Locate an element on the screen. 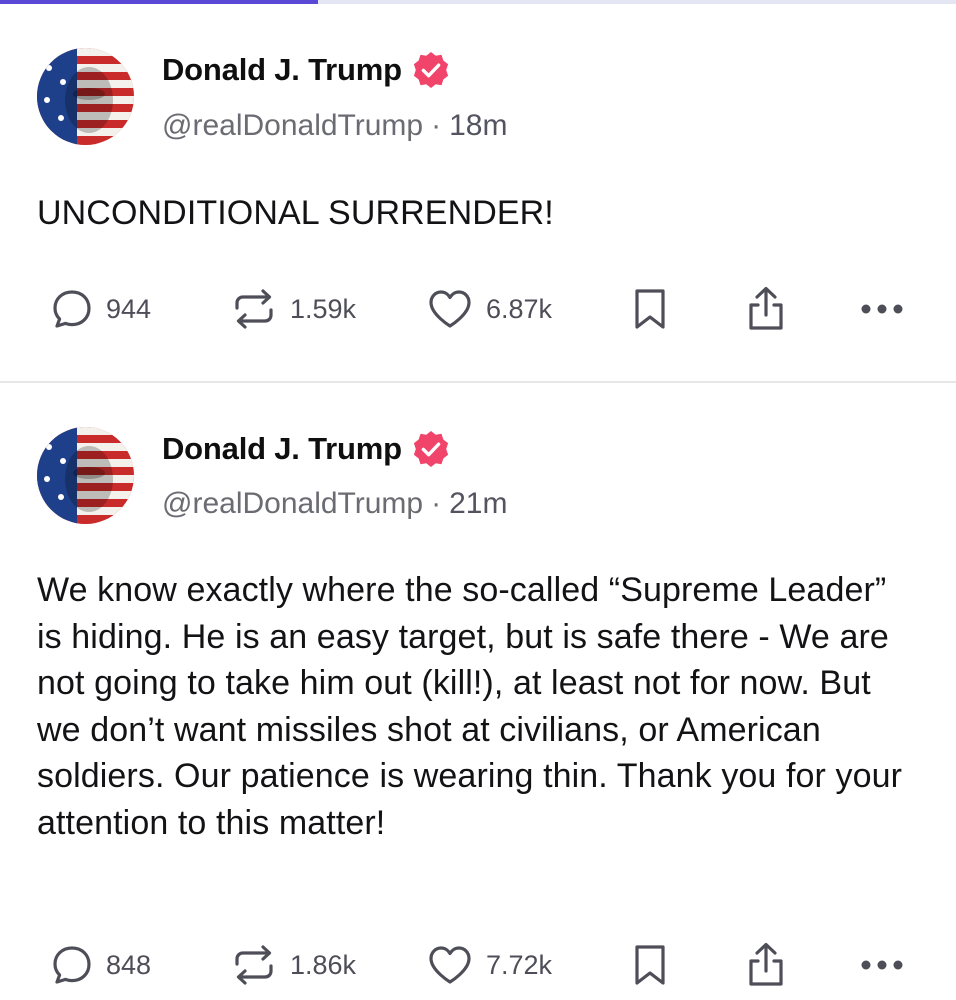 Image resolution: width=956 pixels, height=1000 pixels. author-meta: @realDonaldTrump · 21m is located at coordinates (334, 504).